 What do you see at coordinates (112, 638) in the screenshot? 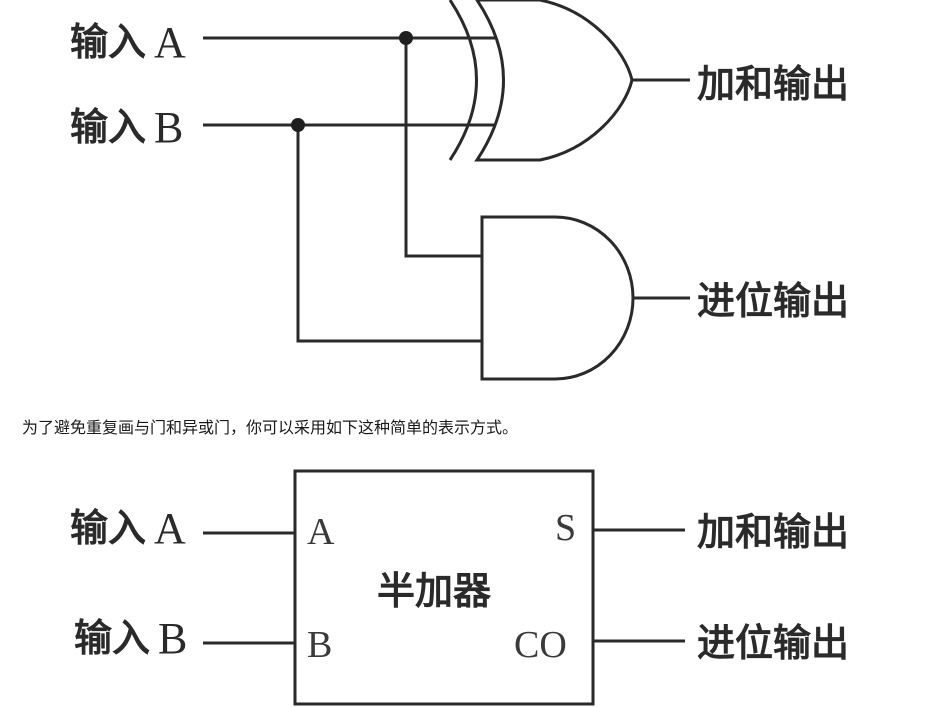
I see `block-input-b-label-cn: 输入` at bounding box center [112, 638].